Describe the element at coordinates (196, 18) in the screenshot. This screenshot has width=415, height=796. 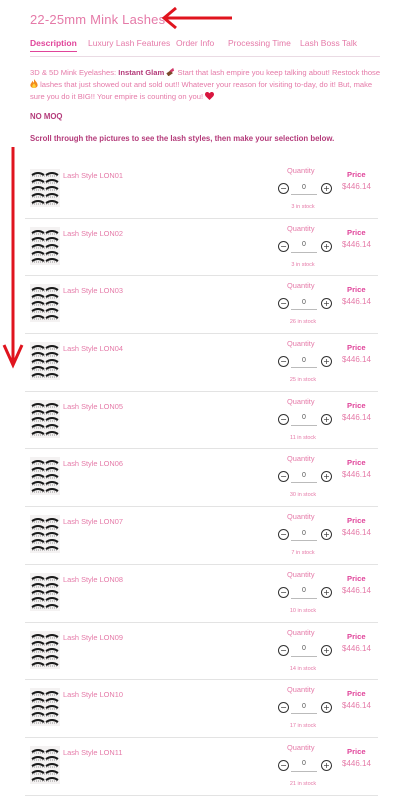
I see `annotation-arrow-left-icon` at that location.